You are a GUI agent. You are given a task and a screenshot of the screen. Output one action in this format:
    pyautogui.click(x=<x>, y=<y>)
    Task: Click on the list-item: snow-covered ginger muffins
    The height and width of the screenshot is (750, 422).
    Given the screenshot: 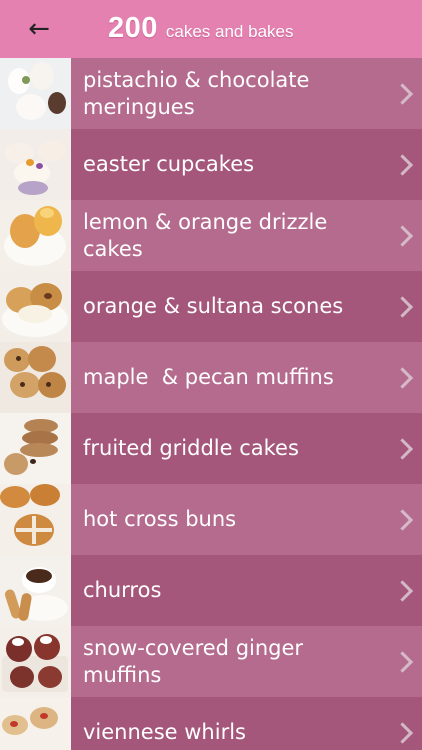 What is the action you would take?
    pyautogui.click(x=211, y=661)
    